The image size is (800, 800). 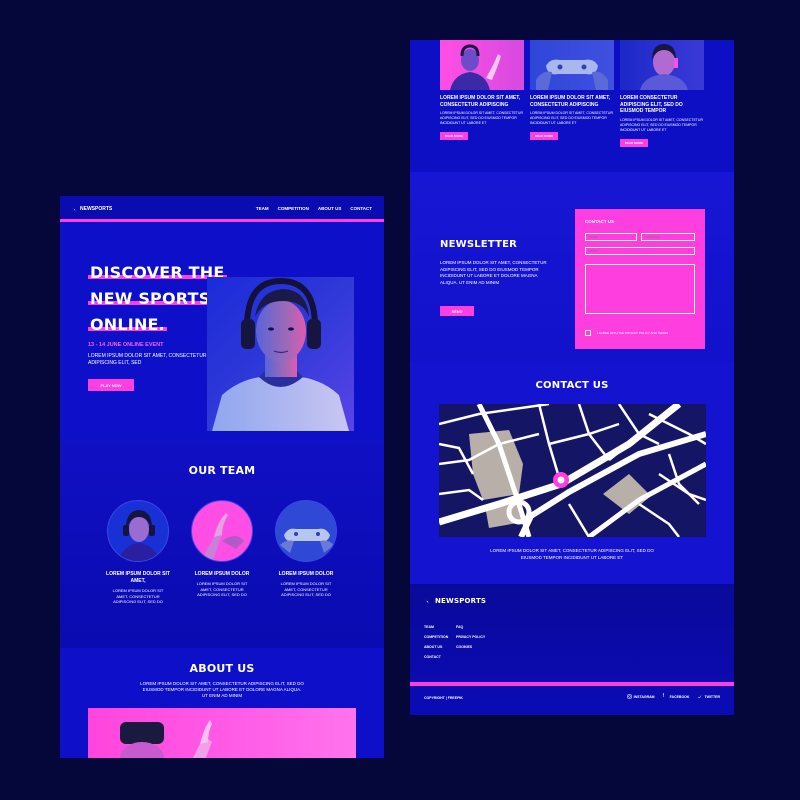 I want to click on form-title: CONTACT US, so click(x=600, y=221).